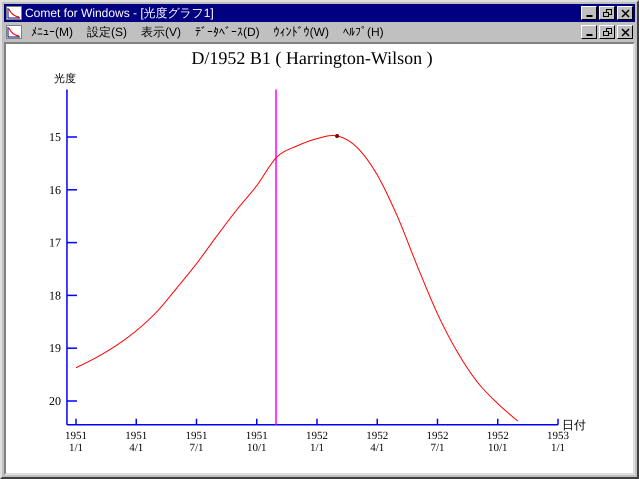 Image resolution: width=639 pixels, height=479 pixels. I want to click on graph-icon, so click(14, 32).